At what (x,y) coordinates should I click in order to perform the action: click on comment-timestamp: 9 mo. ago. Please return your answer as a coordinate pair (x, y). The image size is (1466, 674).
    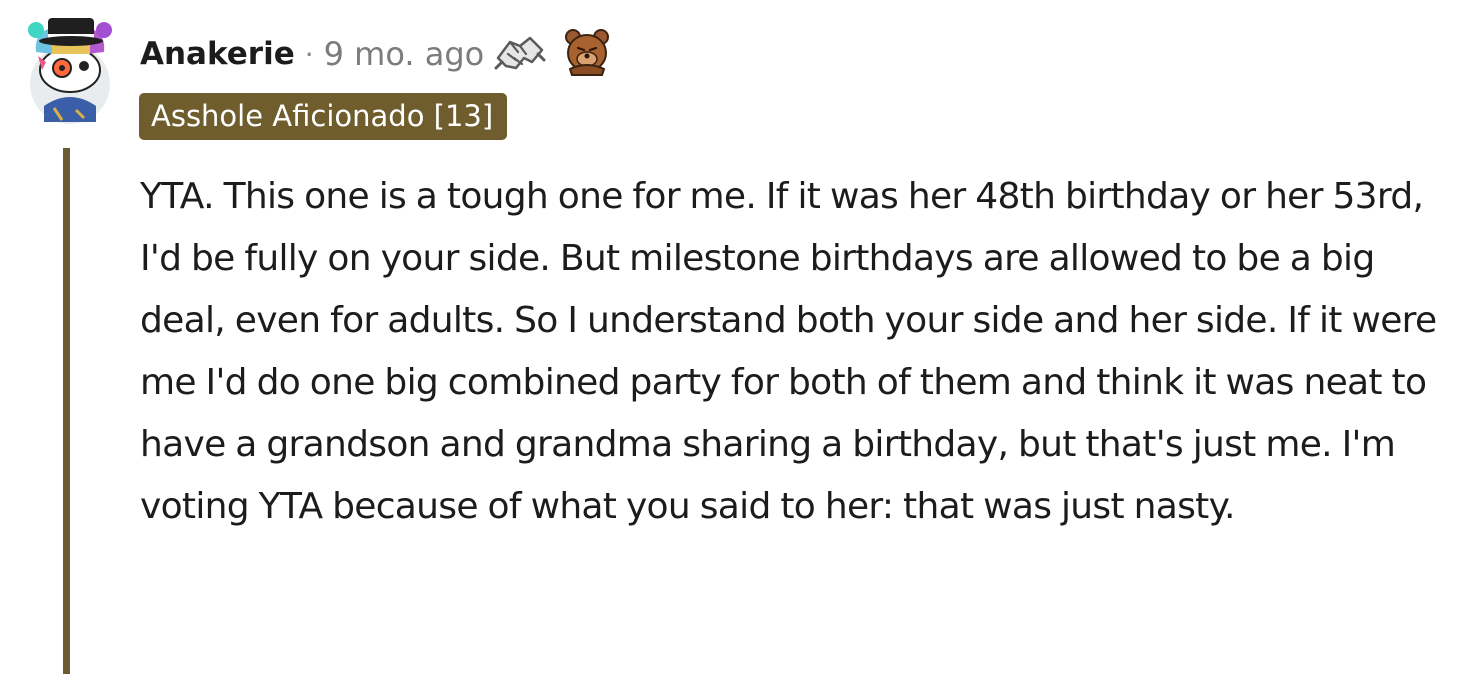
    Looking at the image, I should click on (404, 54).